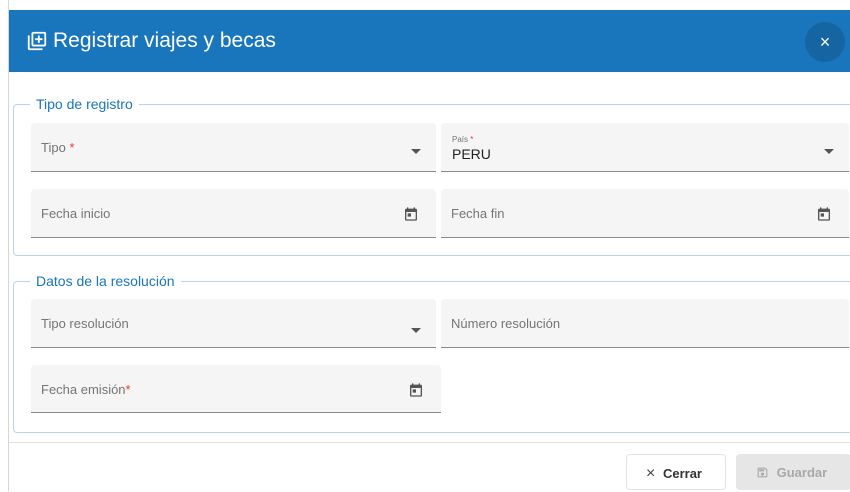 This screenshot has width=850, height=492. I want to click on numero-resolucion-field: Número resolución, so click(645, 323).